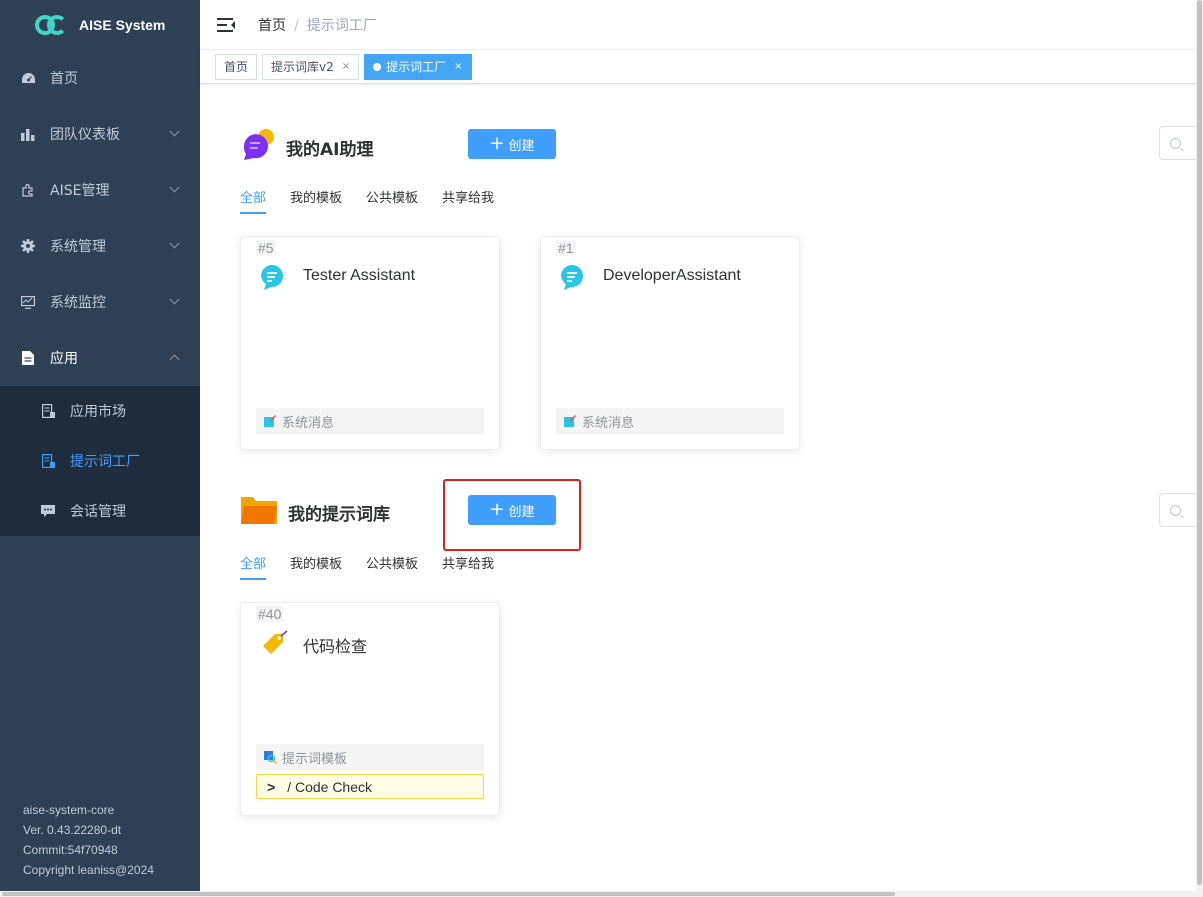 The height and width of the screenshot is (897, 1203). I want to click on monitor-icon, so click(28, 302).